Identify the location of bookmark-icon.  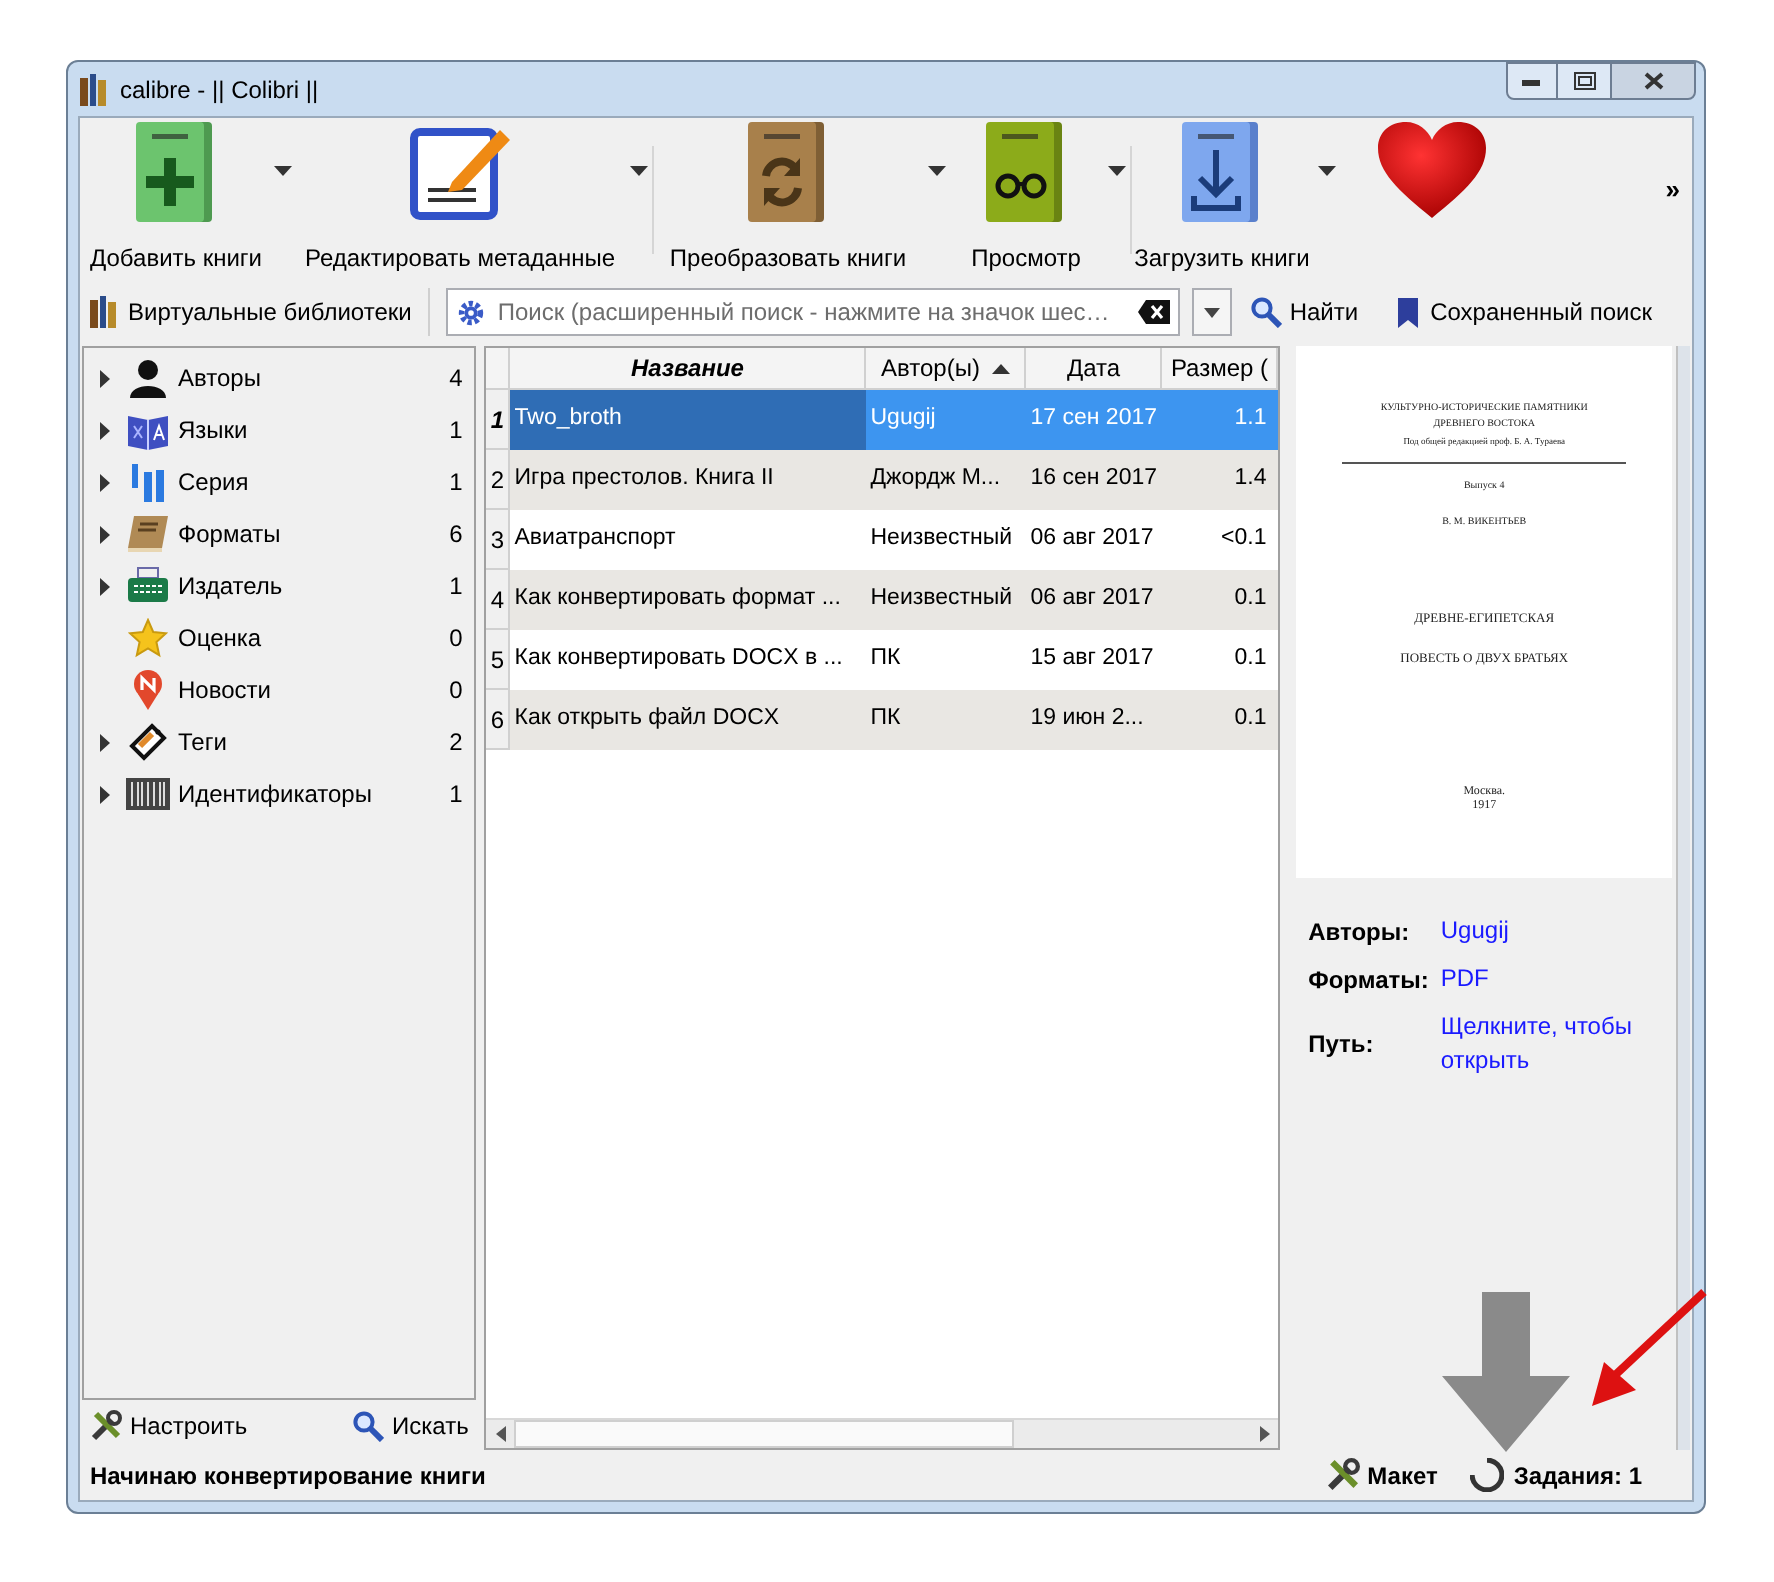
(1408, 312).